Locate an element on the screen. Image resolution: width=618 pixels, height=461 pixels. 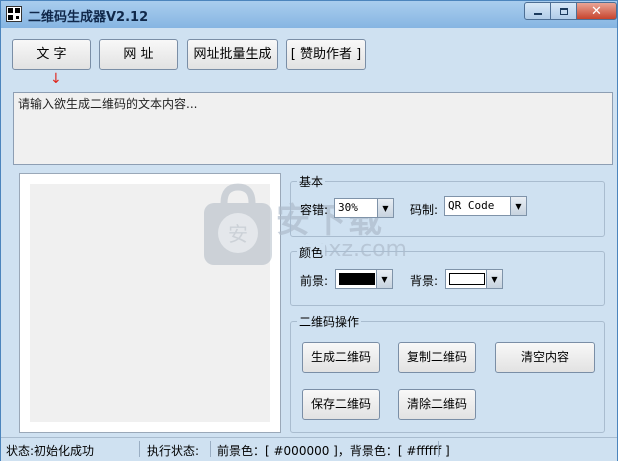
background-swatch is located at coordinates (467, 279).